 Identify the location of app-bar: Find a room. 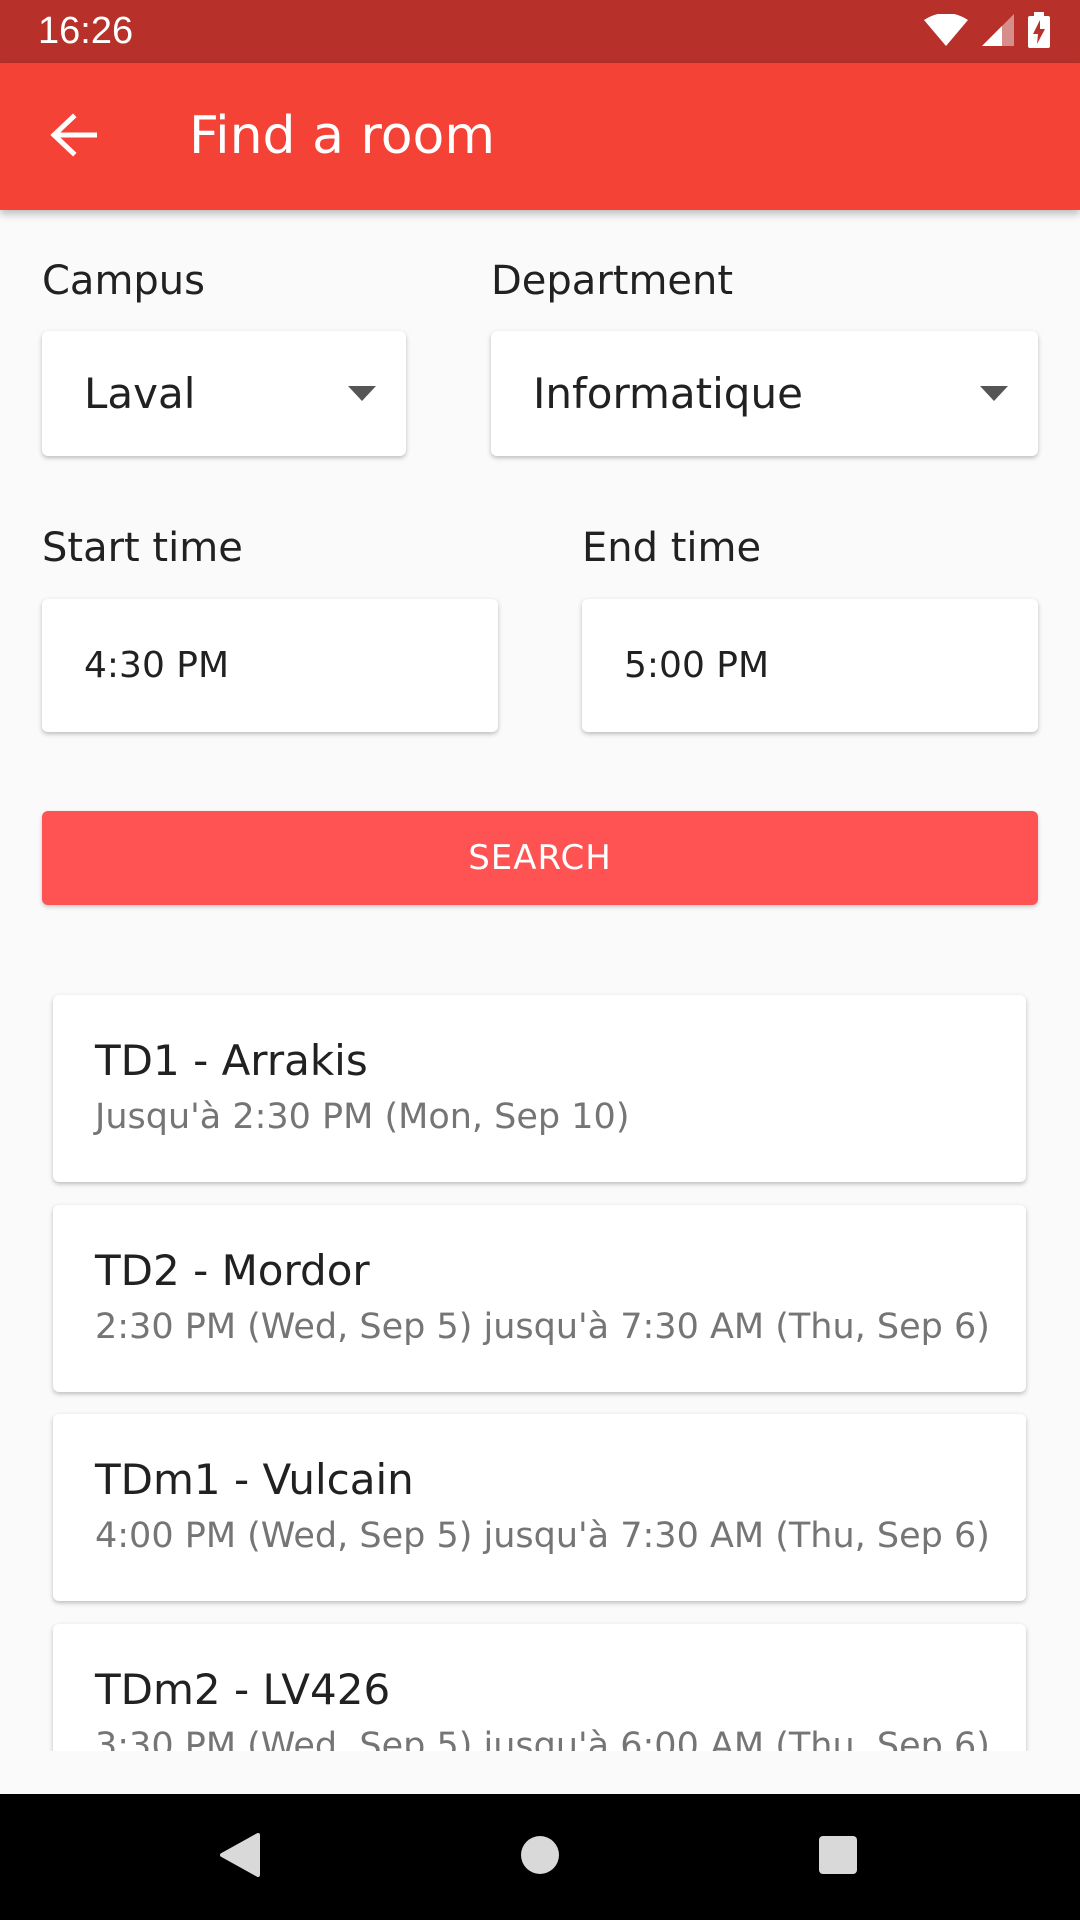
(540, 136).